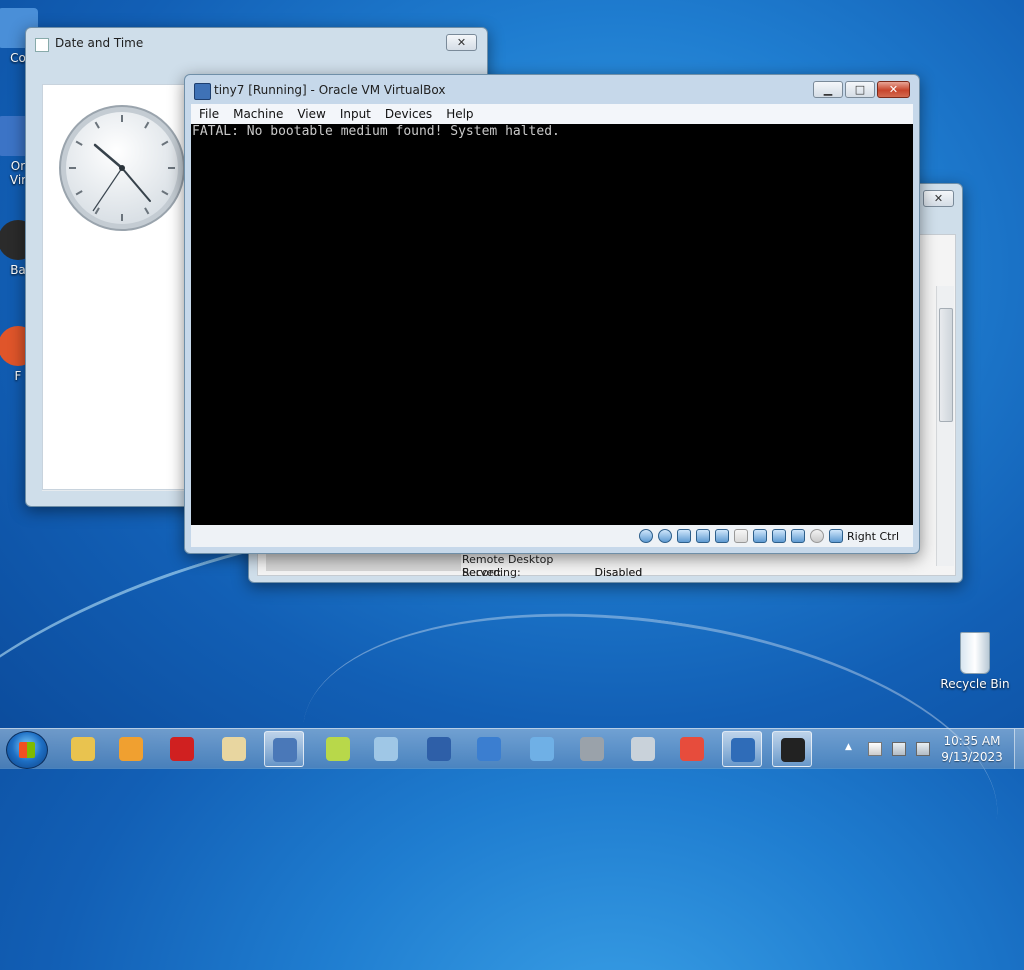 This screenshot has width=1024, height=970. I want to click on record-icon, so click(182, 749).